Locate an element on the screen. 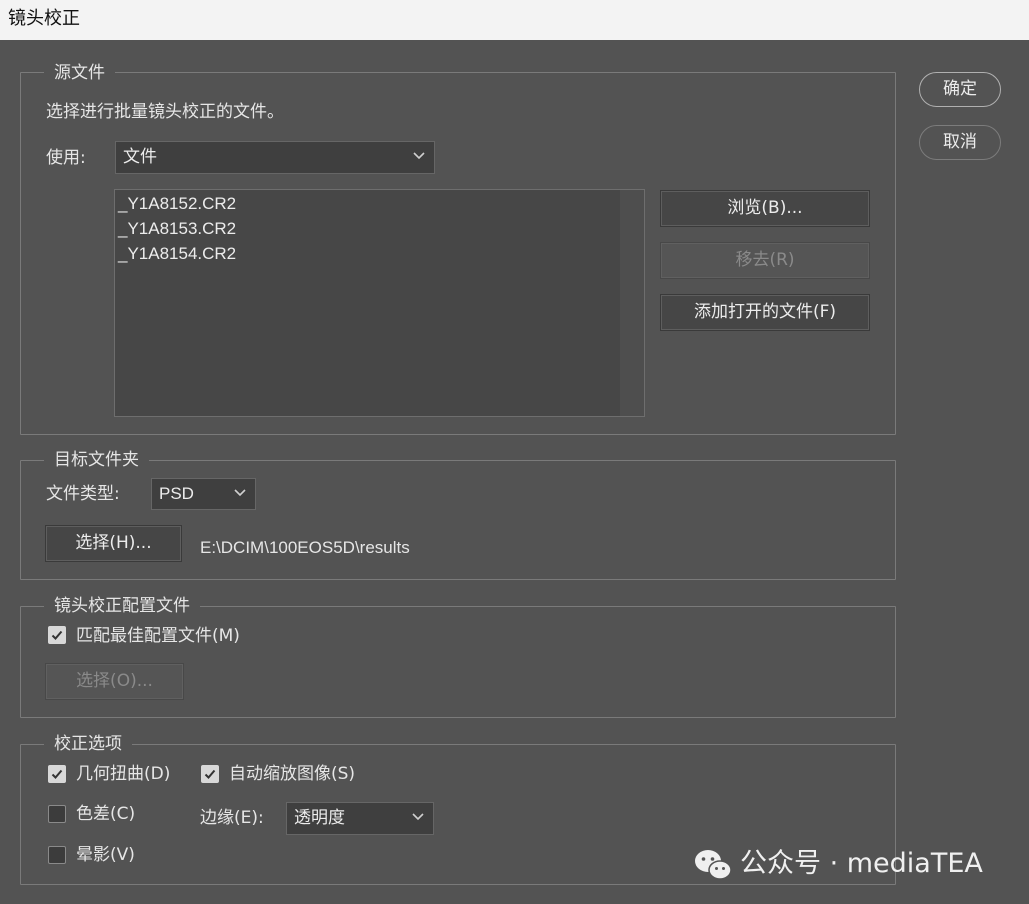 The width and height of the screenshot is (1029, 904). use-label: 使用: is located at coordinates (66, 158).